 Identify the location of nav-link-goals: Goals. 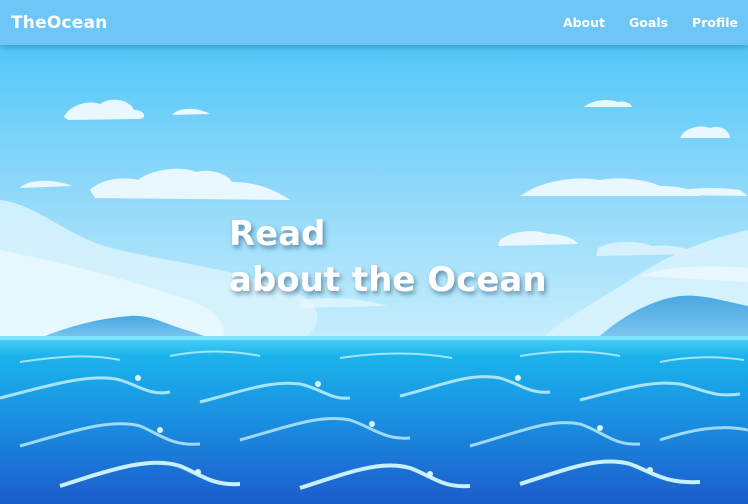
(648, 22).